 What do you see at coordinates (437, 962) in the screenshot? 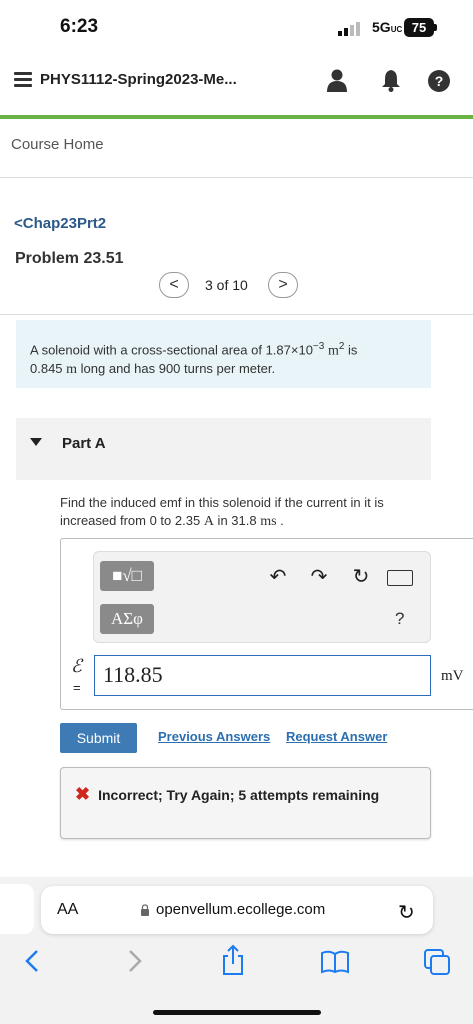
I see `tabs-icon` at bounding box center [437, 962].